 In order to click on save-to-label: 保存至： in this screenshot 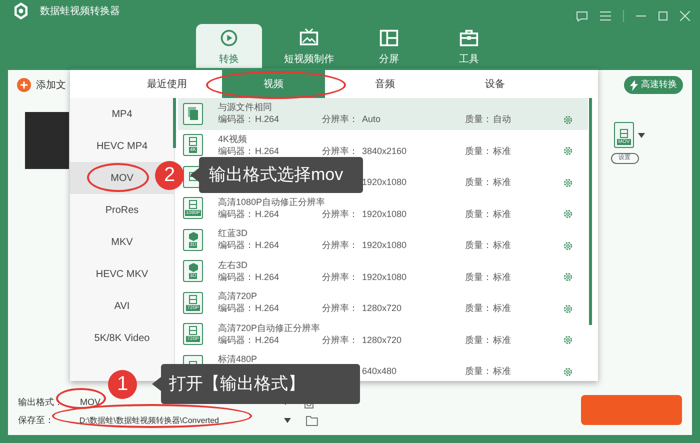, I will do `click(36, 420)`.